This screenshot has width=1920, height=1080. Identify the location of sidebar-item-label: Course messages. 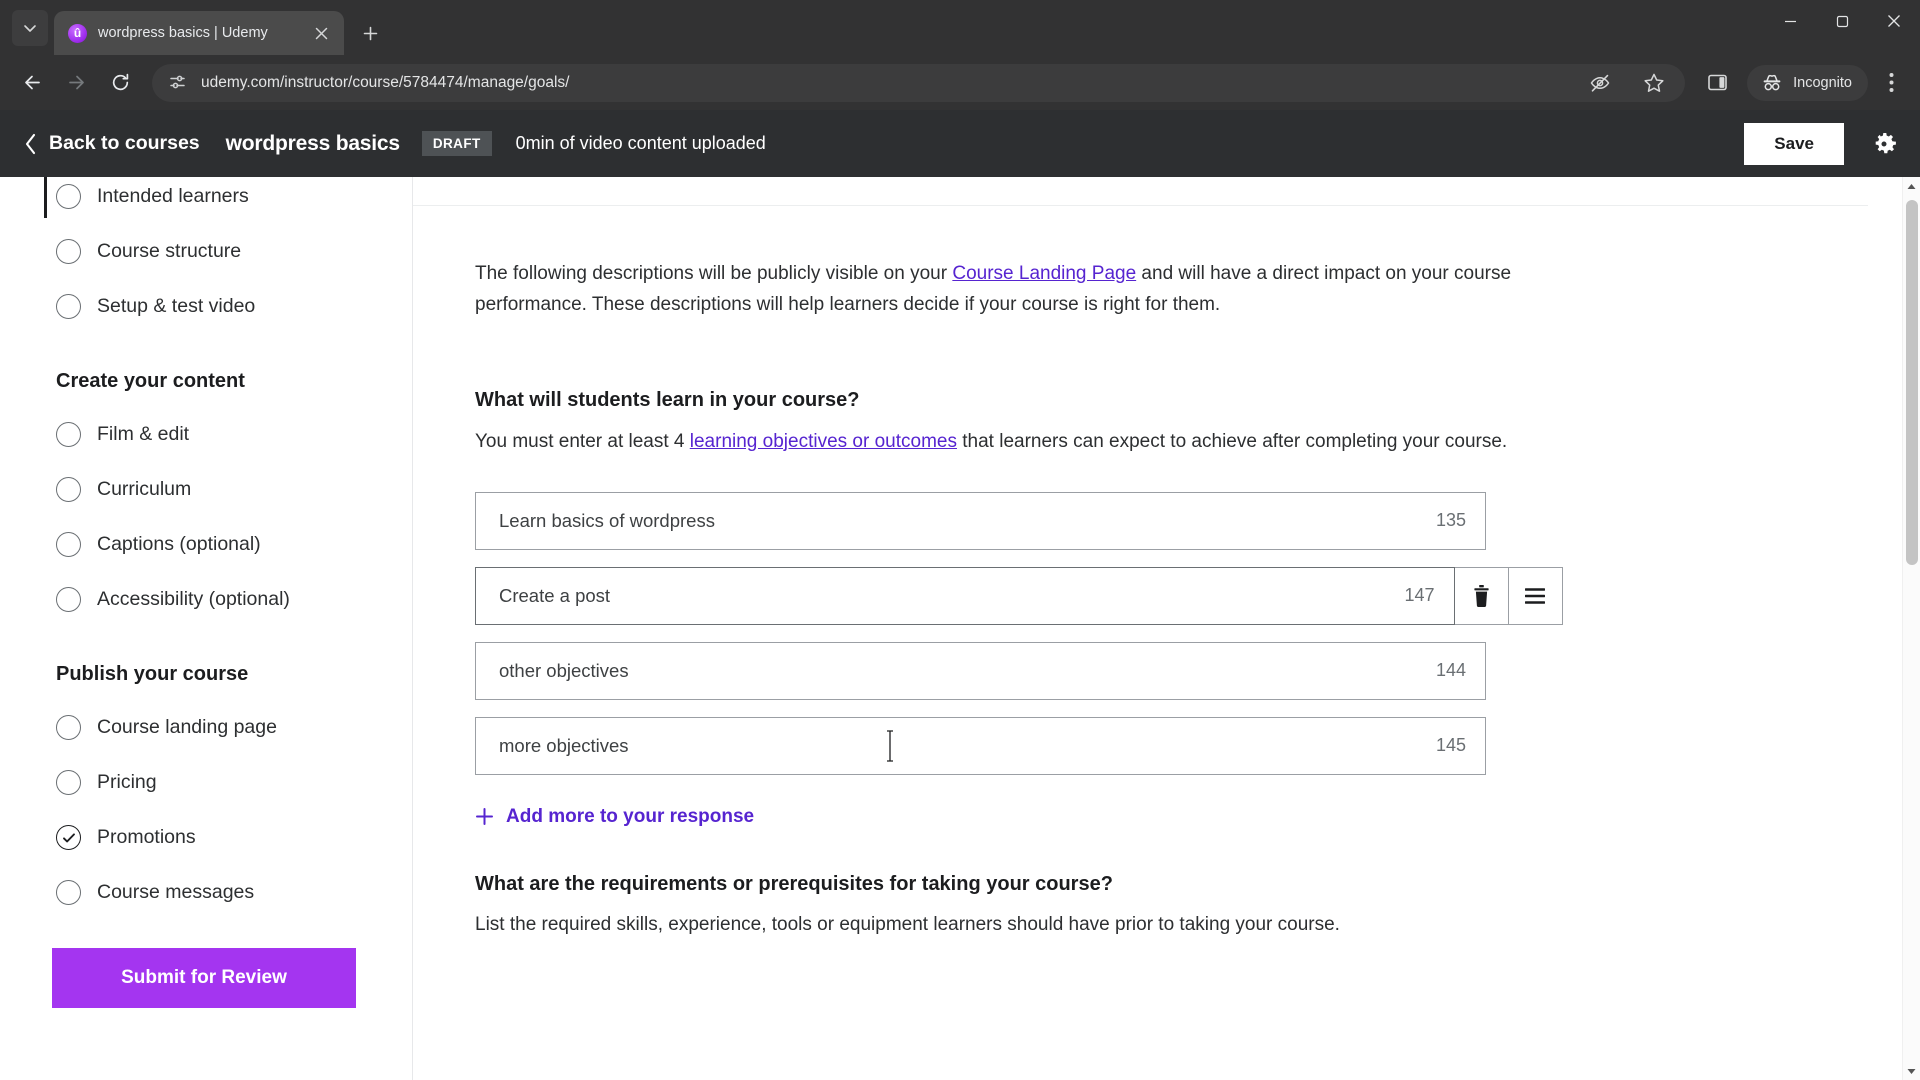
(176, 892).